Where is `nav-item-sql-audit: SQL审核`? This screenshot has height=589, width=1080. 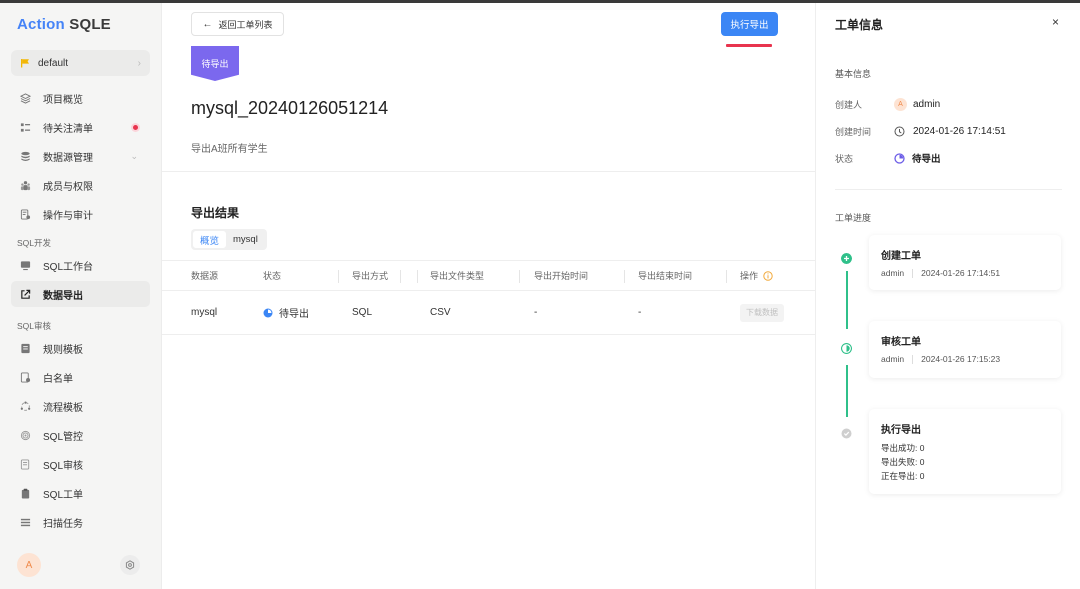
nav-item-sql-audit: SQL审核 is located at coordinates (80, 464).